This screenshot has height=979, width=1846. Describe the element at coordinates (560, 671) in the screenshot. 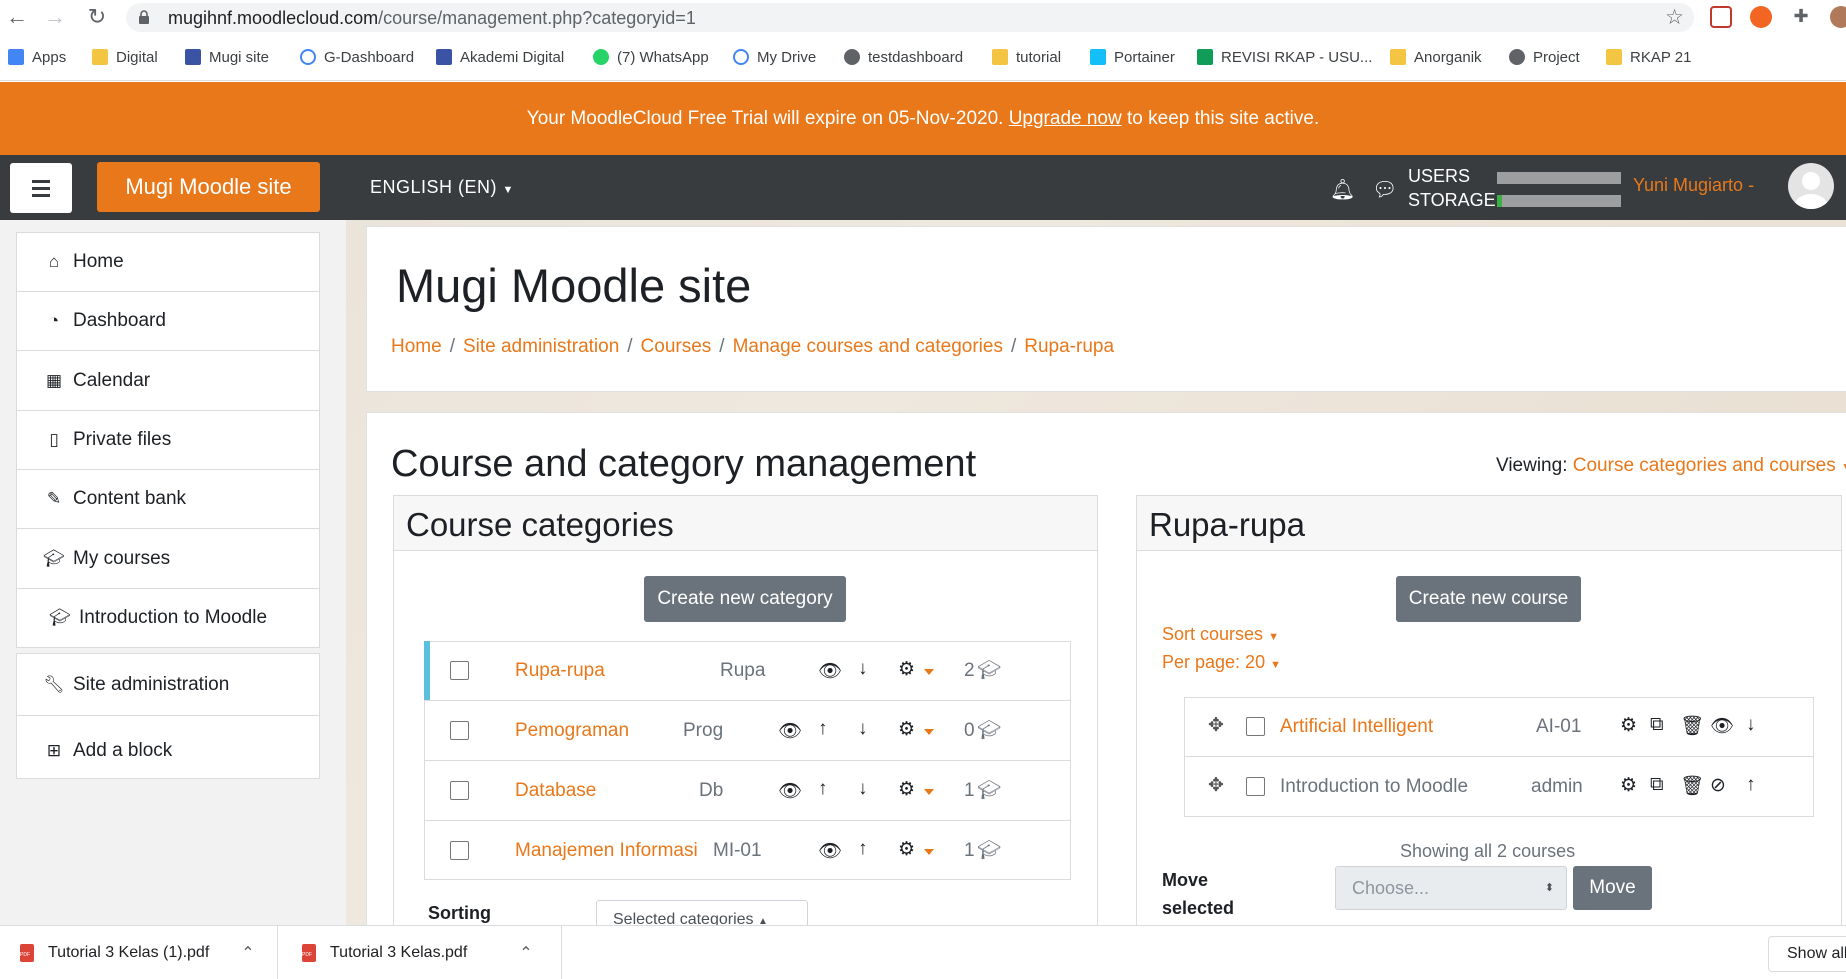

I see `category-name-link: Rupa-rupa` at that location.